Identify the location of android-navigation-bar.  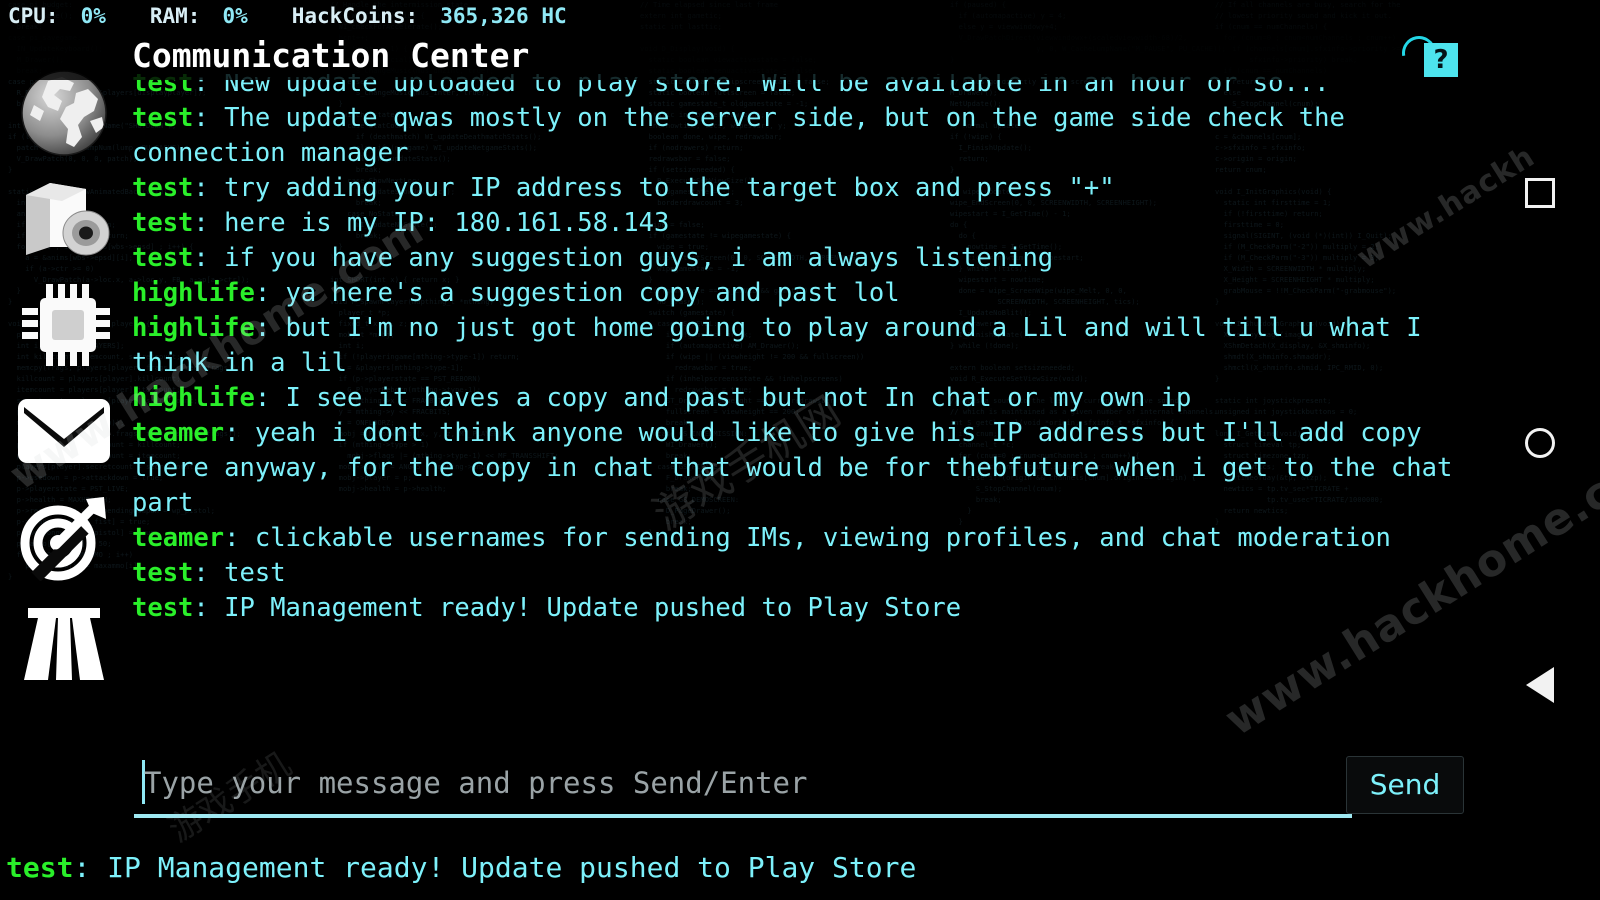
(1540, 450).